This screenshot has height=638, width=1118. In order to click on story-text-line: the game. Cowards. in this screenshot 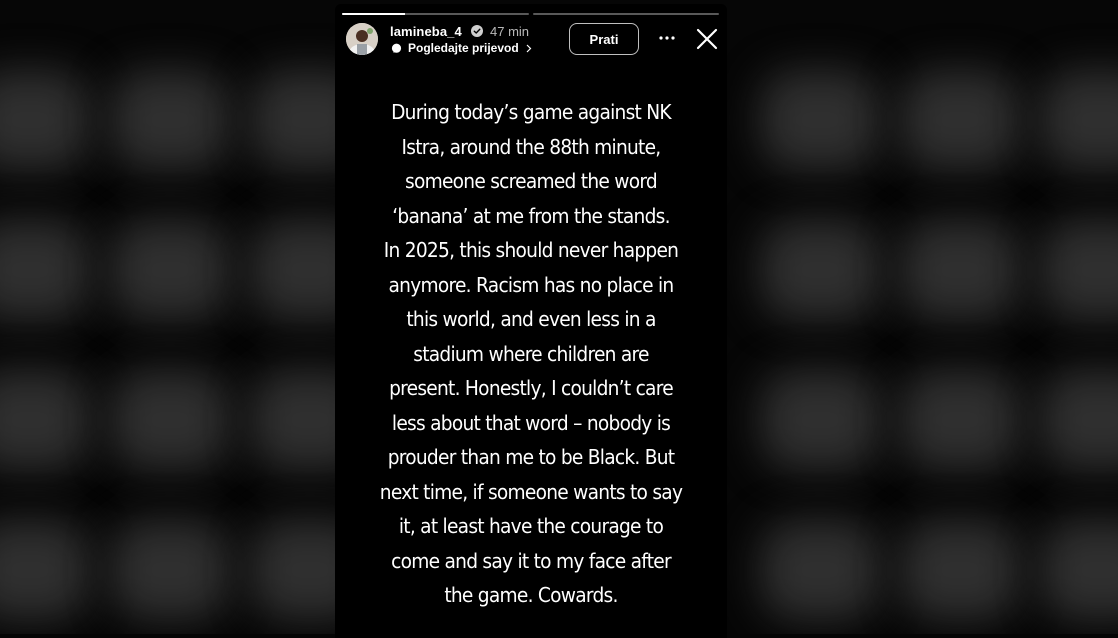, I will do `click(531, 595)`.